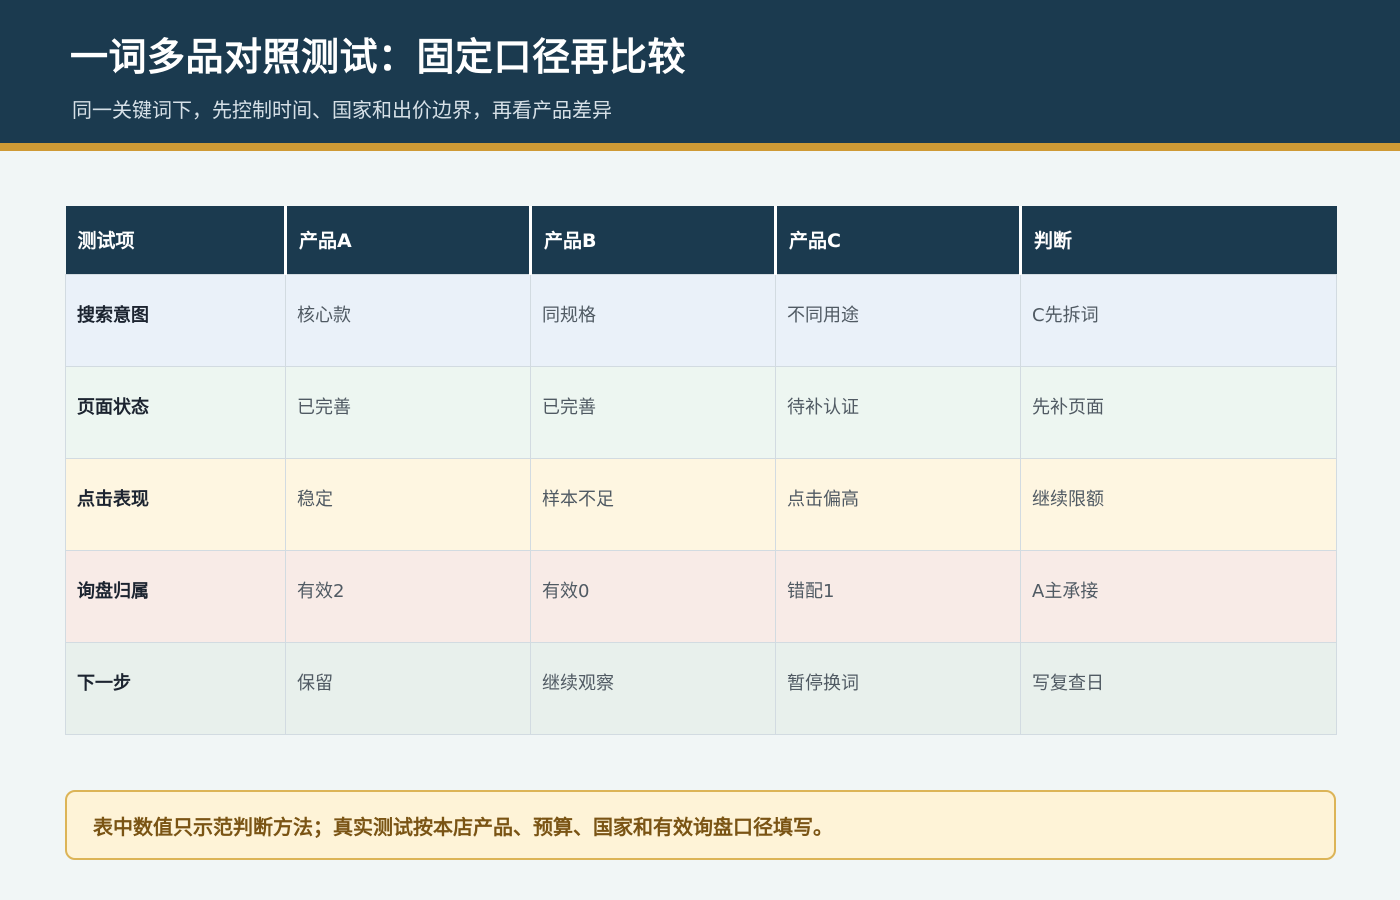  Describe the element at coordinates (898, 320) in the screenshot. I see `table-cell: 不同用途` at that location.